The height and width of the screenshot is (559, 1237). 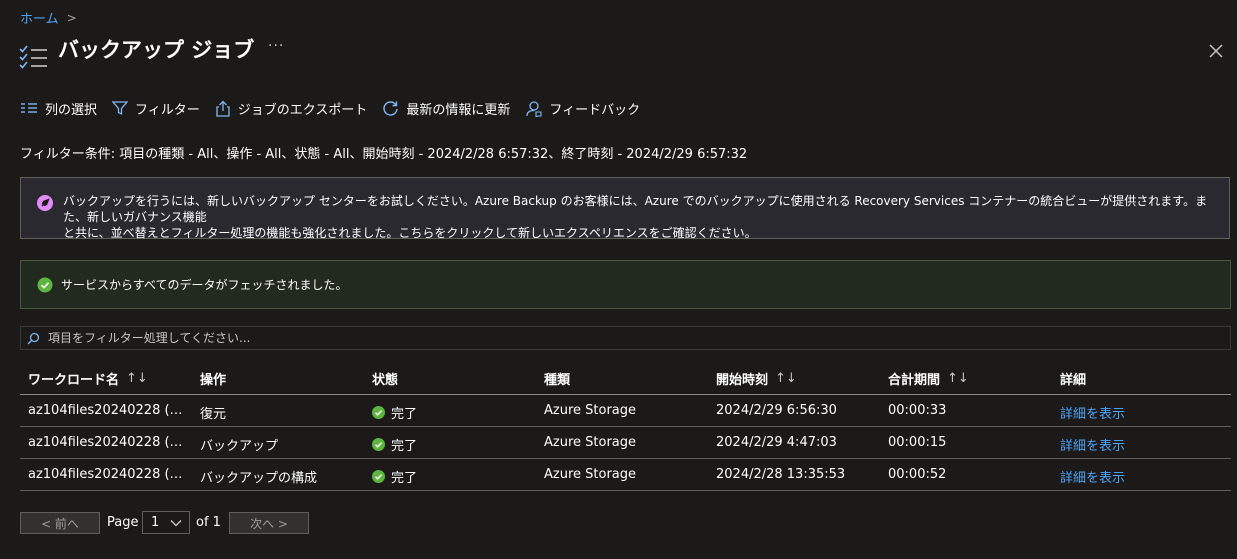 What do you see at coordinates (1073, 380) in the screenshot?
I see `column-header-details: 詳細` at bounding box center [1073, 380].